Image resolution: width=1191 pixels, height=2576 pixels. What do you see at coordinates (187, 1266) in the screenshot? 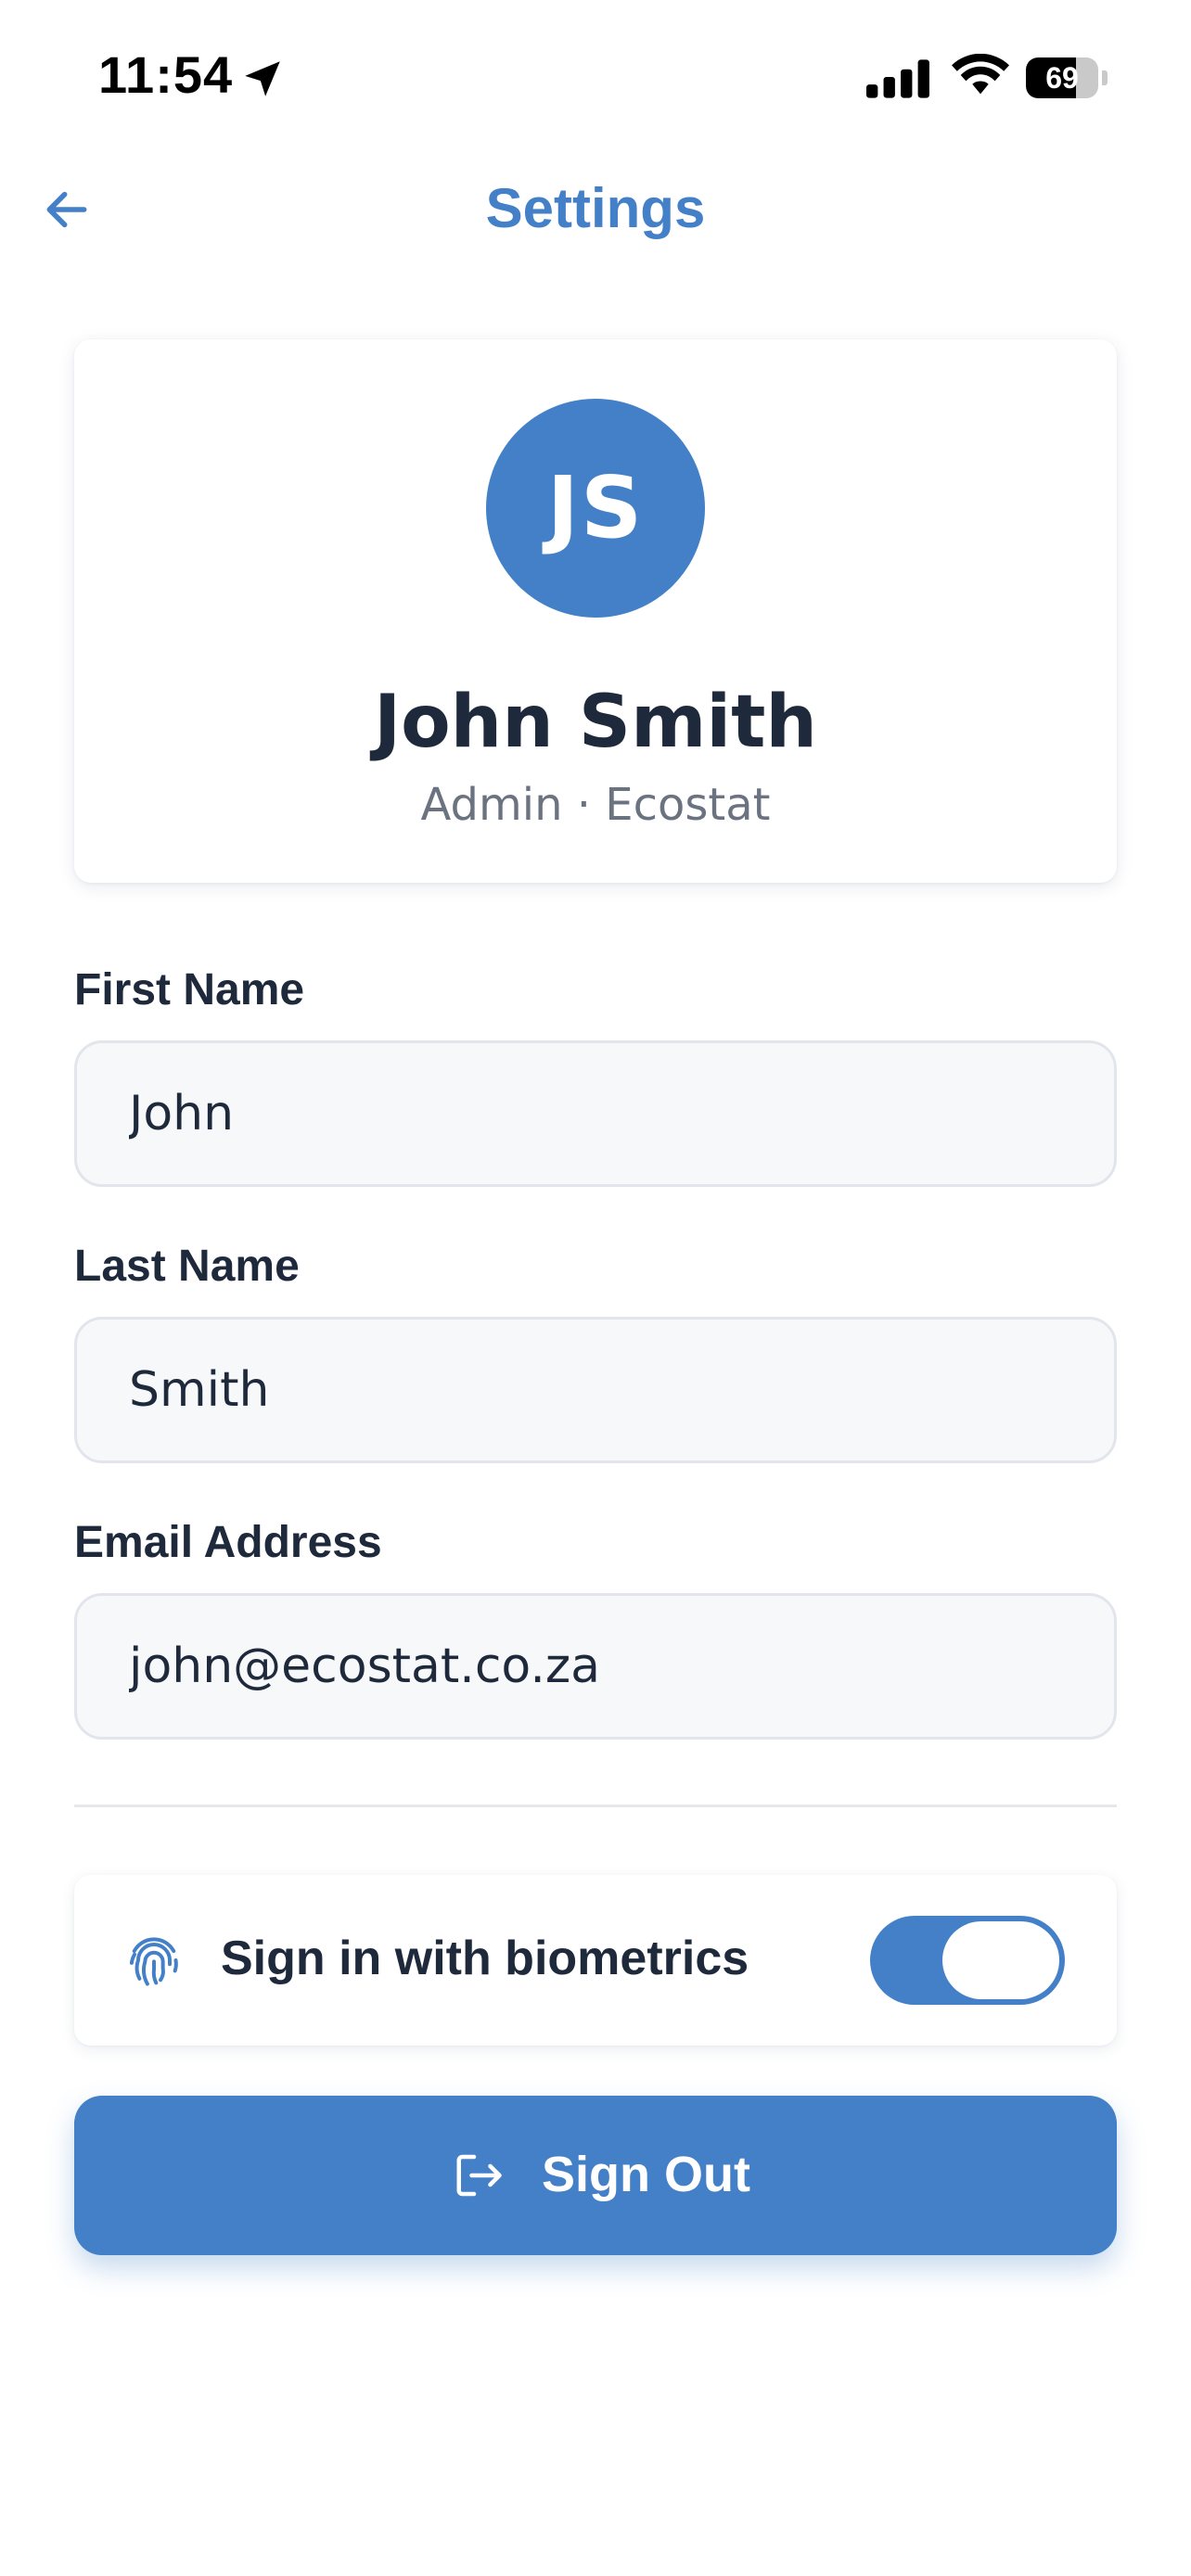
I see `last-name-label: Last Name` at bounding box center [187, 1266].